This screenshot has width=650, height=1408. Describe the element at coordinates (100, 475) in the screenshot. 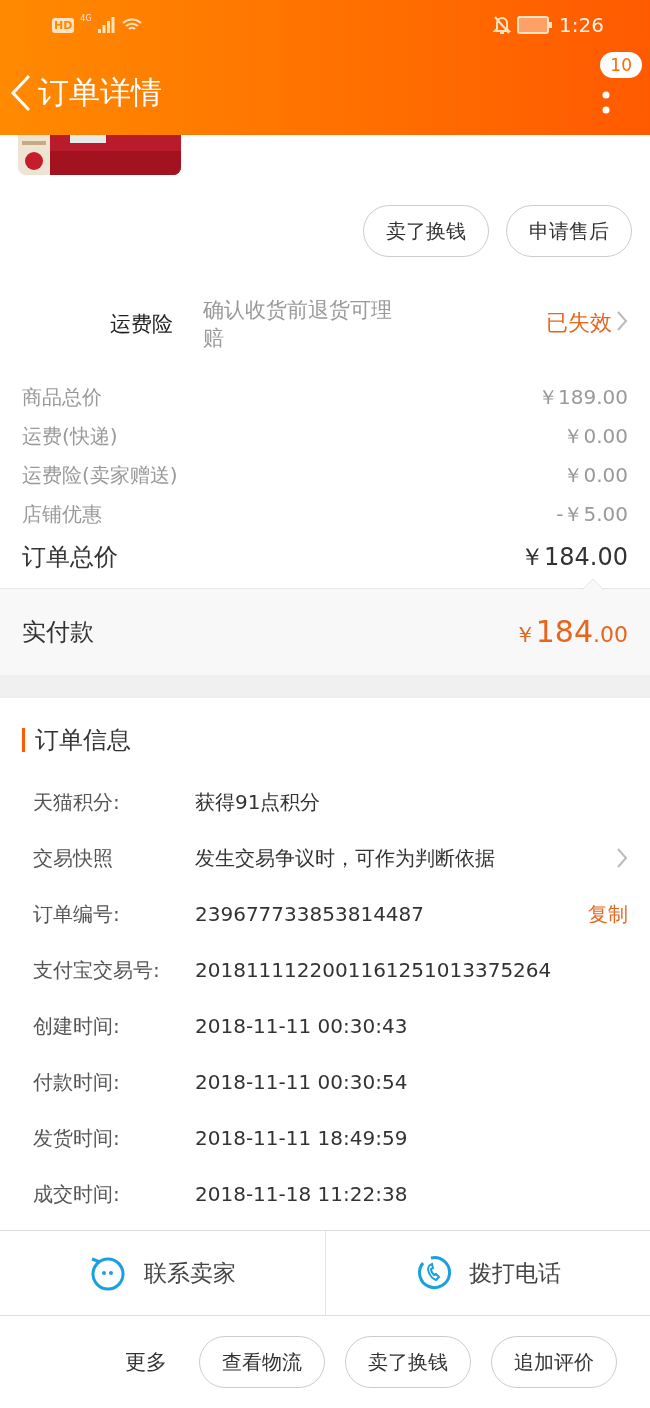

I see `price-label: 运费险(卖家赠送)` at that location.